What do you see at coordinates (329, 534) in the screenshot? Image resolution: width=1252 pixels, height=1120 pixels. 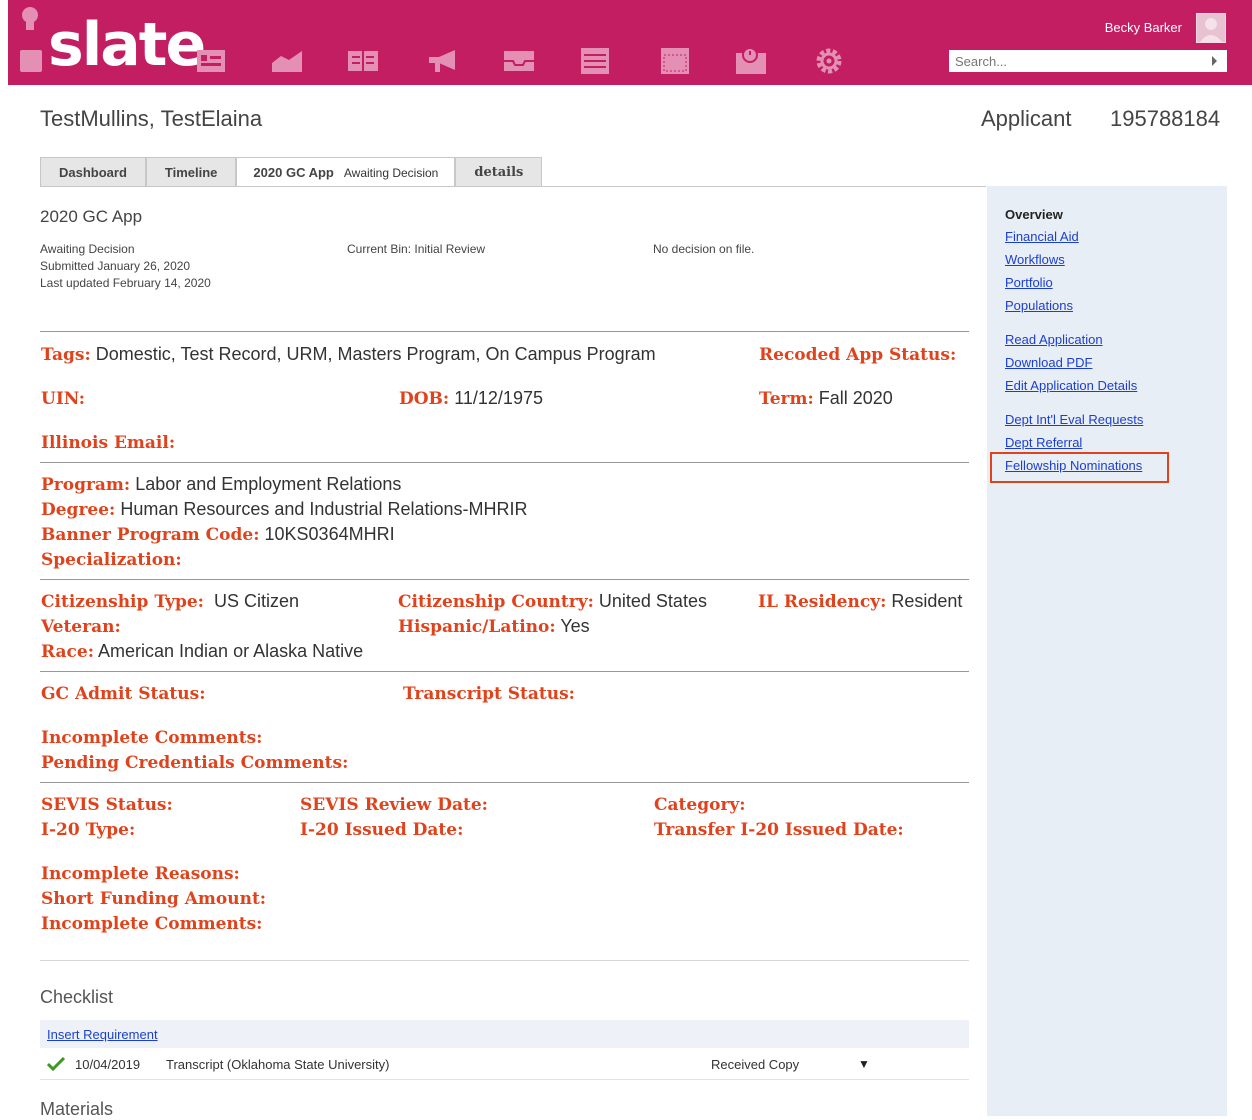 I see `field-value: 10KS0364MHRI` at bounding box center [329, 534].